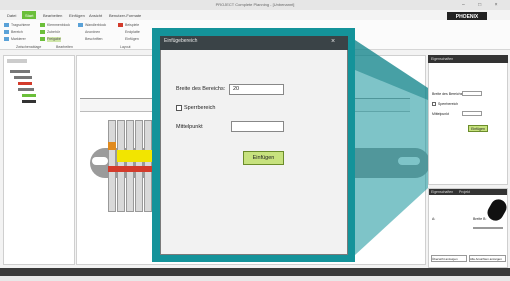  Describe the element at coordinates (263, 158) in the screenshot. I see `einfuegen-button: Einfügen` at that location.